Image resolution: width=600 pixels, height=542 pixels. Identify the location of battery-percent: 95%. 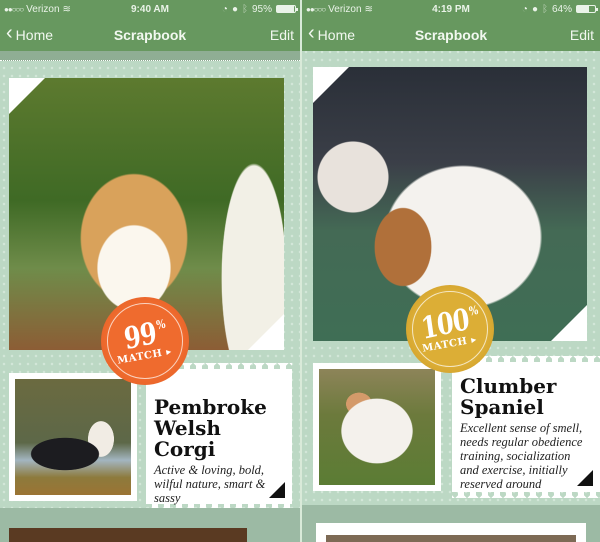
(261, 9).